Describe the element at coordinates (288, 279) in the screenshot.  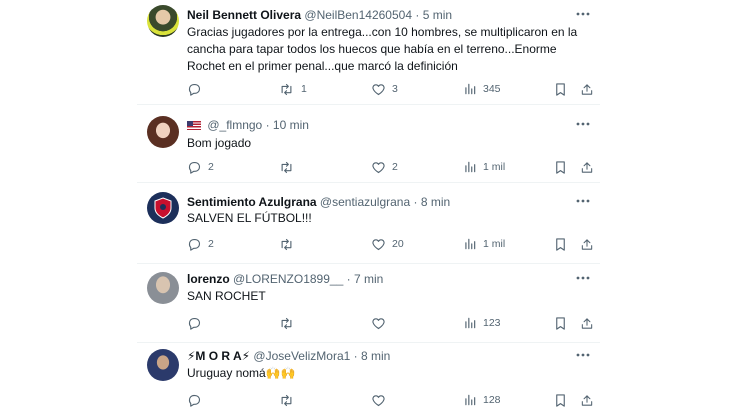
I see `author-handle: @LORENZO1899__` at that location.